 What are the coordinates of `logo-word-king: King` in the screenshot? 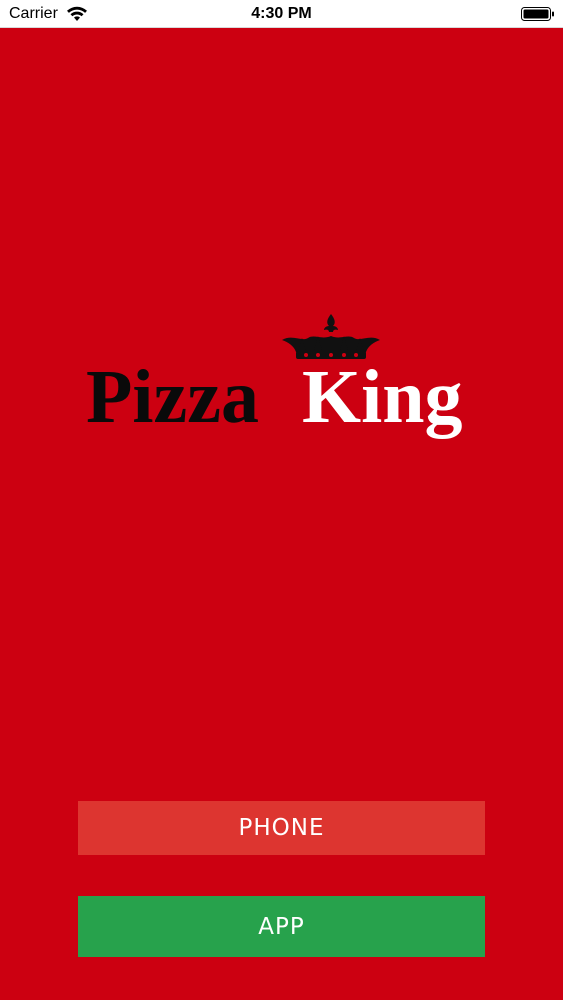 It's located at (382, 397).